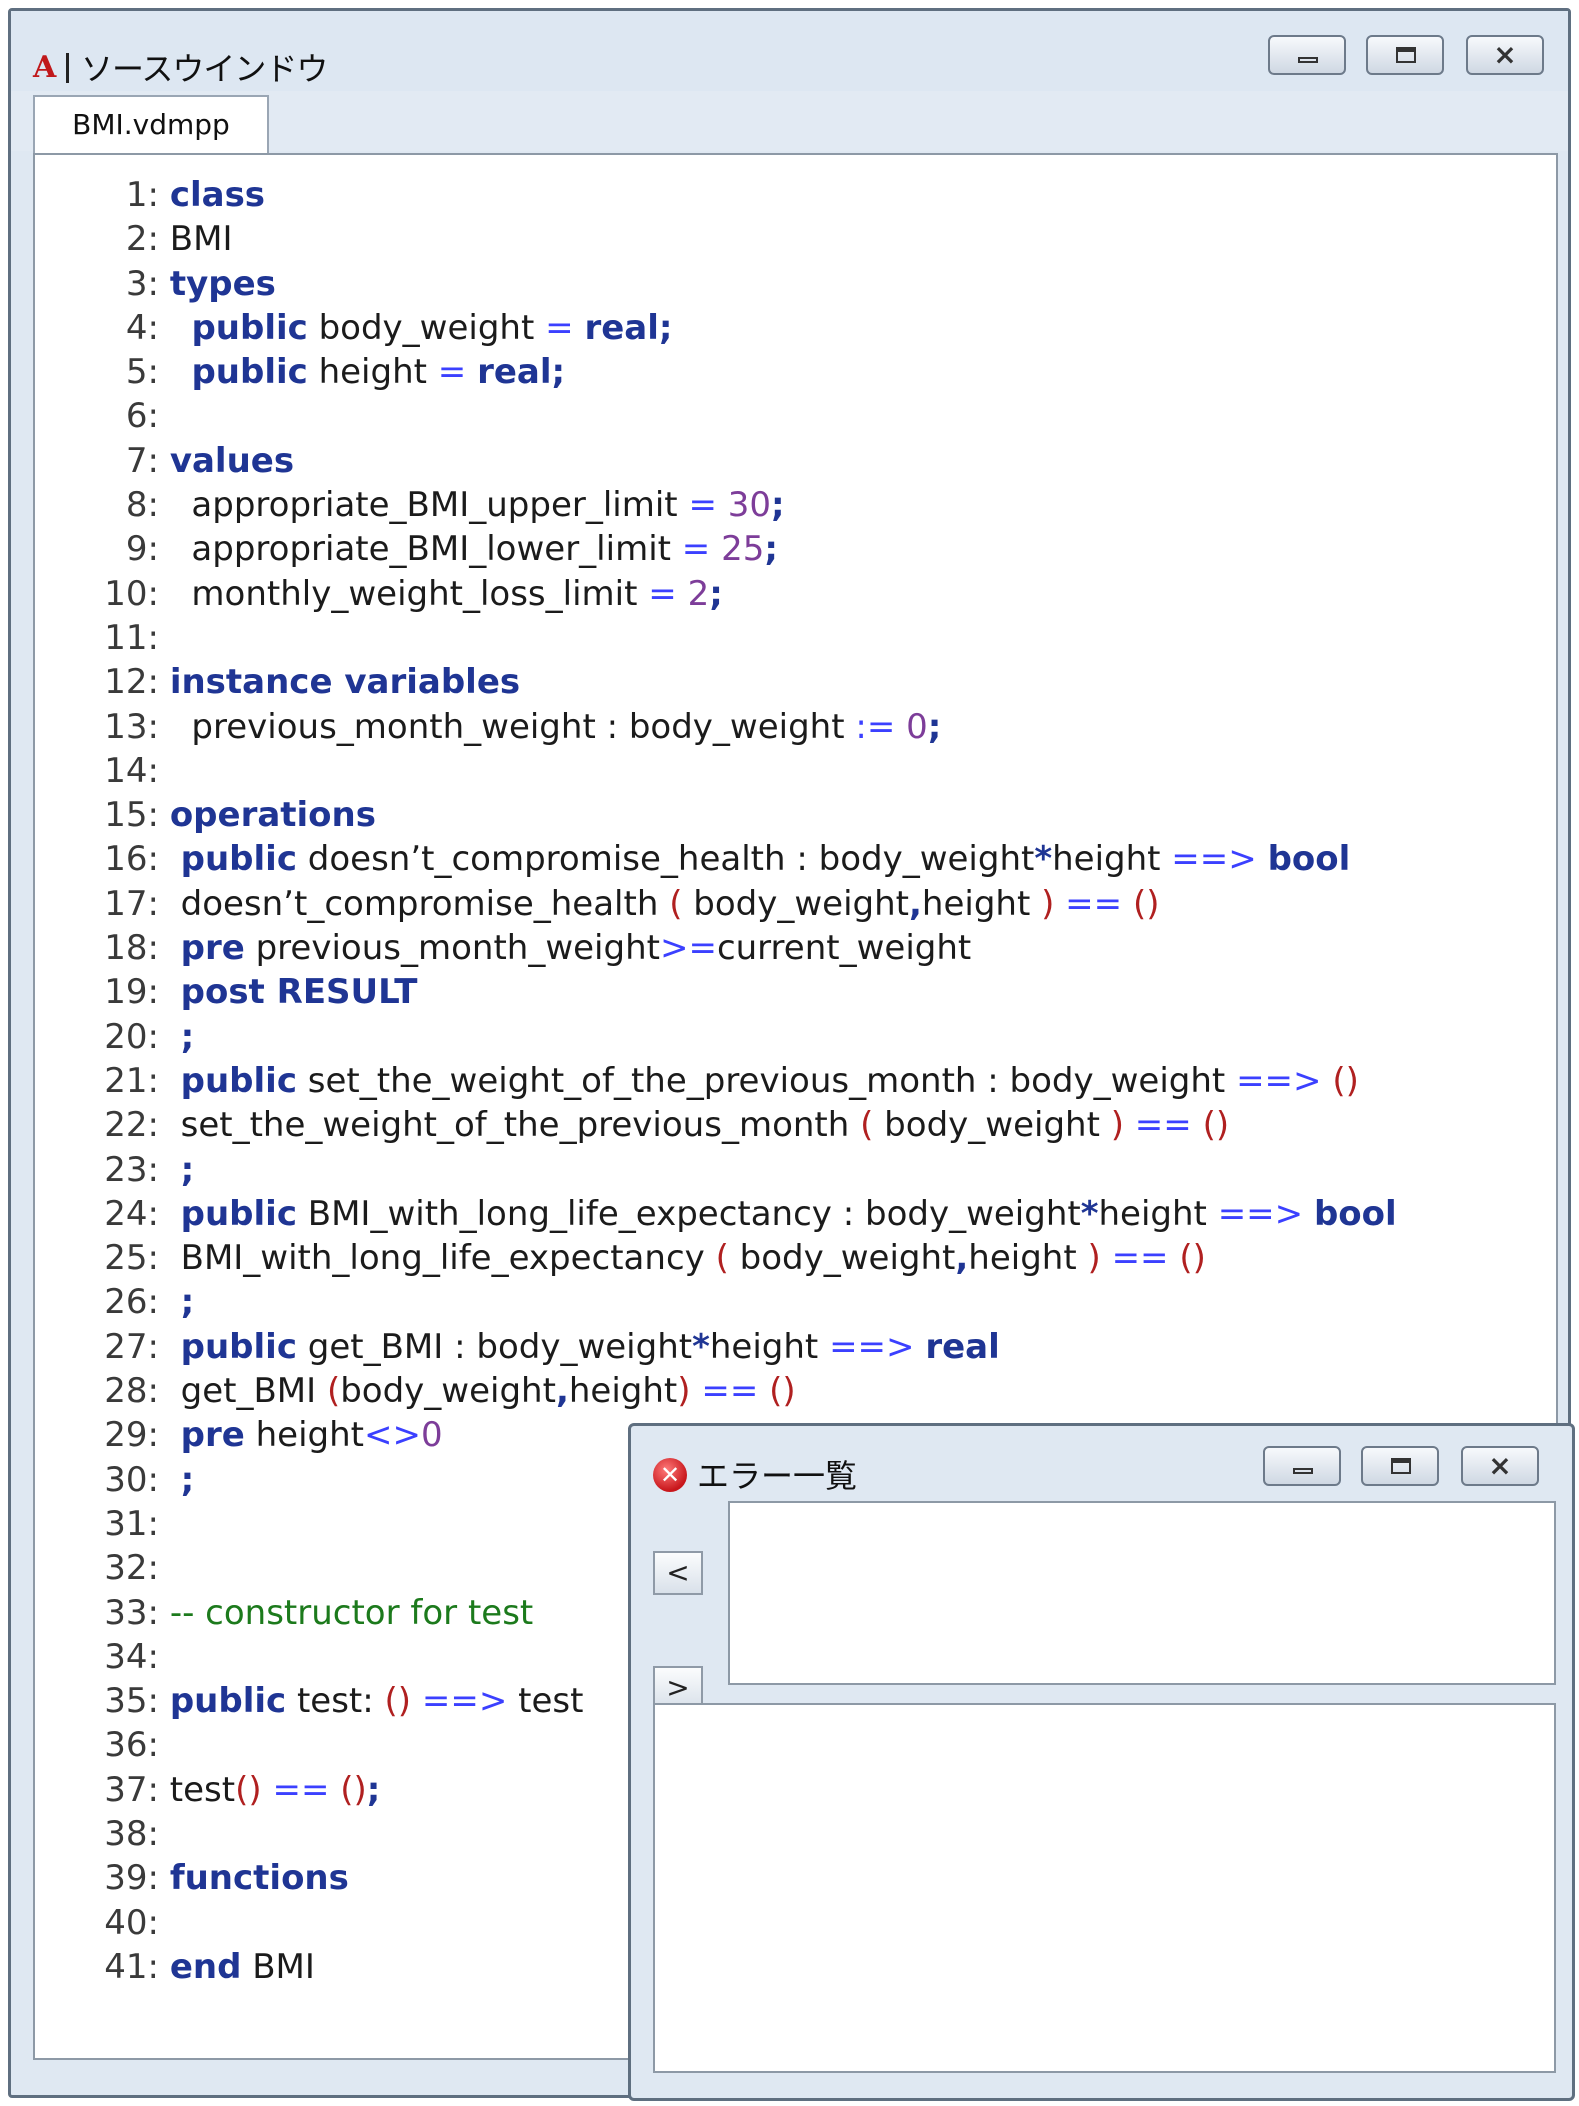 The image size is (1579, 2106). What do you see at coordinates (131, 815) in the screenshot?
I see `line-number: 15:` at bounding box center [131, 815].